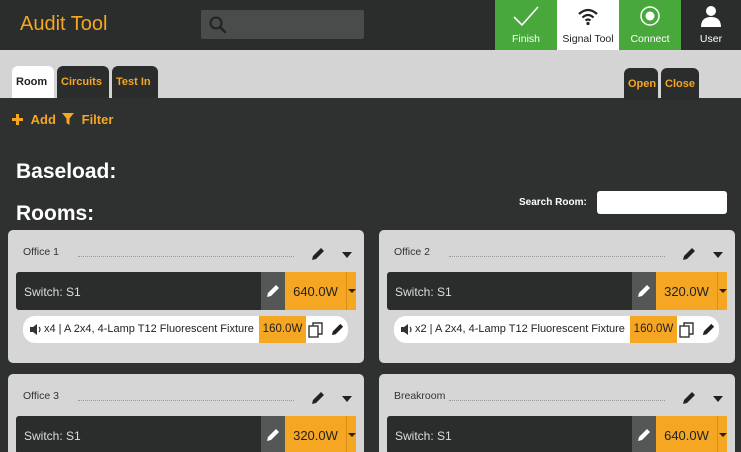  I want to click on filter-icon, so click(68, 119).